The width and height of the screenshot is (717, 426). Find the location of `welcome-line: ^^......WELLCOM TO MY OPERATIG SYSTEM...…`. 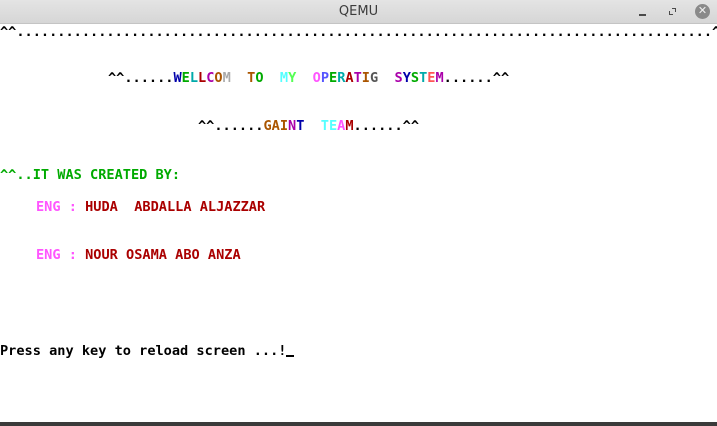

welcome-line: ^^......WELLCOM TO MY OPERATIG SYSTEM...… is located at coordinates (308, 78).